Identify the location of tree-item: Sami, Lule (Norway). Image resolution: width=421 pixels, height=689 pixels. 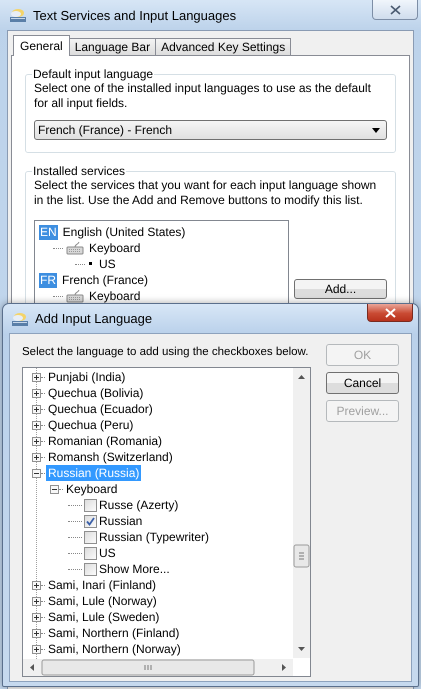
(102, 601).